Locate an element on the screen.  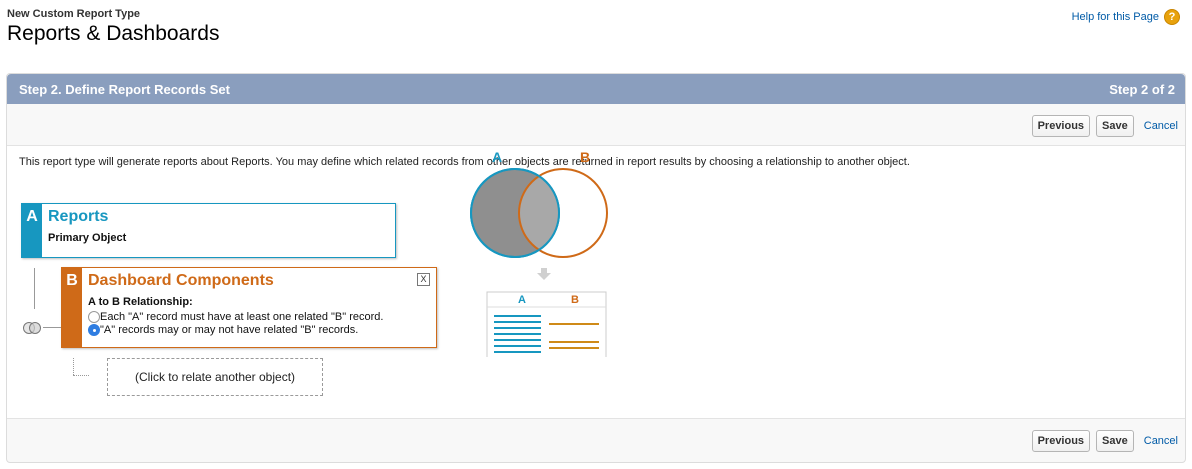
page-title: Reports & Dashboards is located at coordinates (113, 33).